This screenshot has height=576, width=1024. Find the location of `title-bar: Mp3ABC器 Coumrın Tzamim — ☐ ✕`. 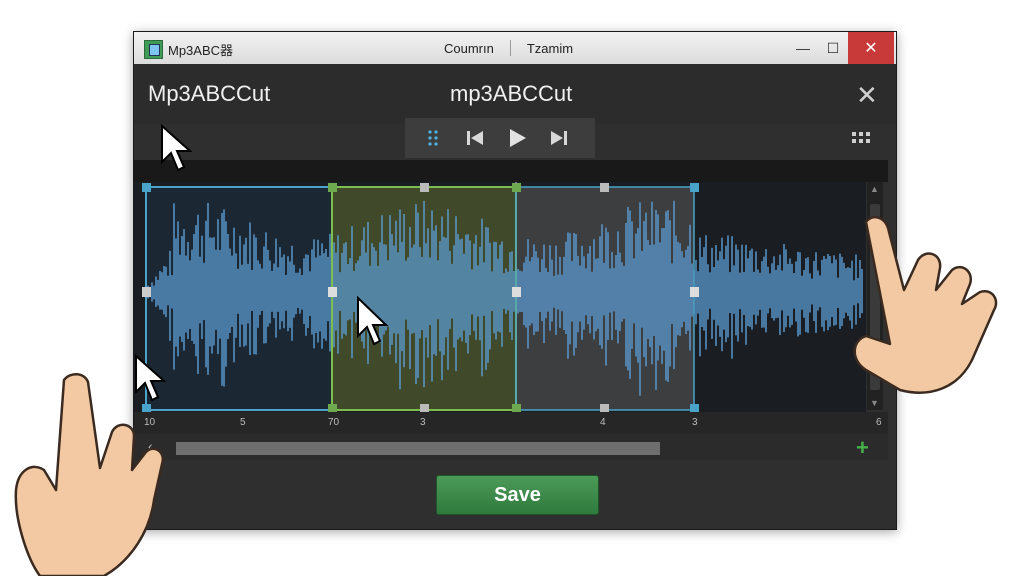

title-bar: Mp3ABC器 Coumrın Tzamim — ☐ ✕ is located at coordinates (515, 48).